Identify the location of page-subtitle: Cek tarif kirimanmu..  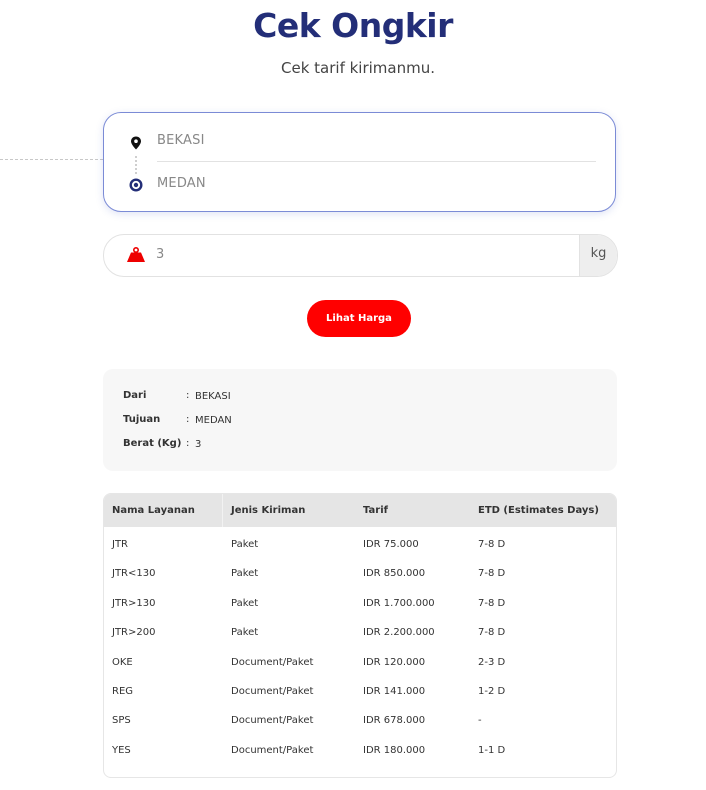
(358, 68).